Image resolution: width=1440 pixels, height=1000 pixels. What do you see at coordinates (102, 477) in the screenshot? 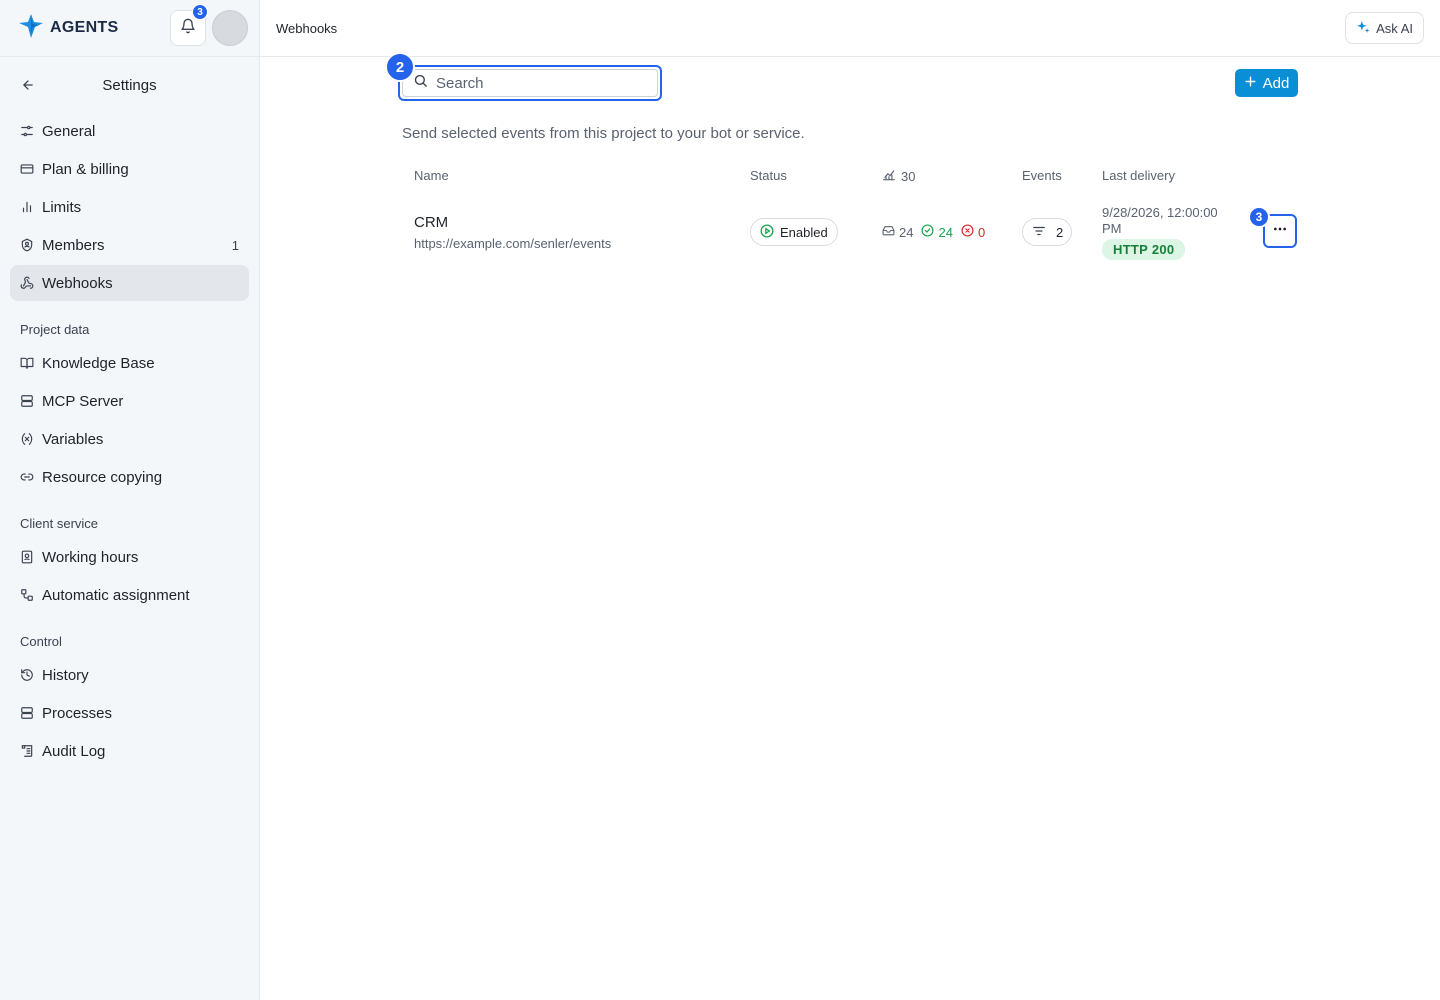
I see `sidebar-item-label: Resource copying` at bounding box center [102, 477].